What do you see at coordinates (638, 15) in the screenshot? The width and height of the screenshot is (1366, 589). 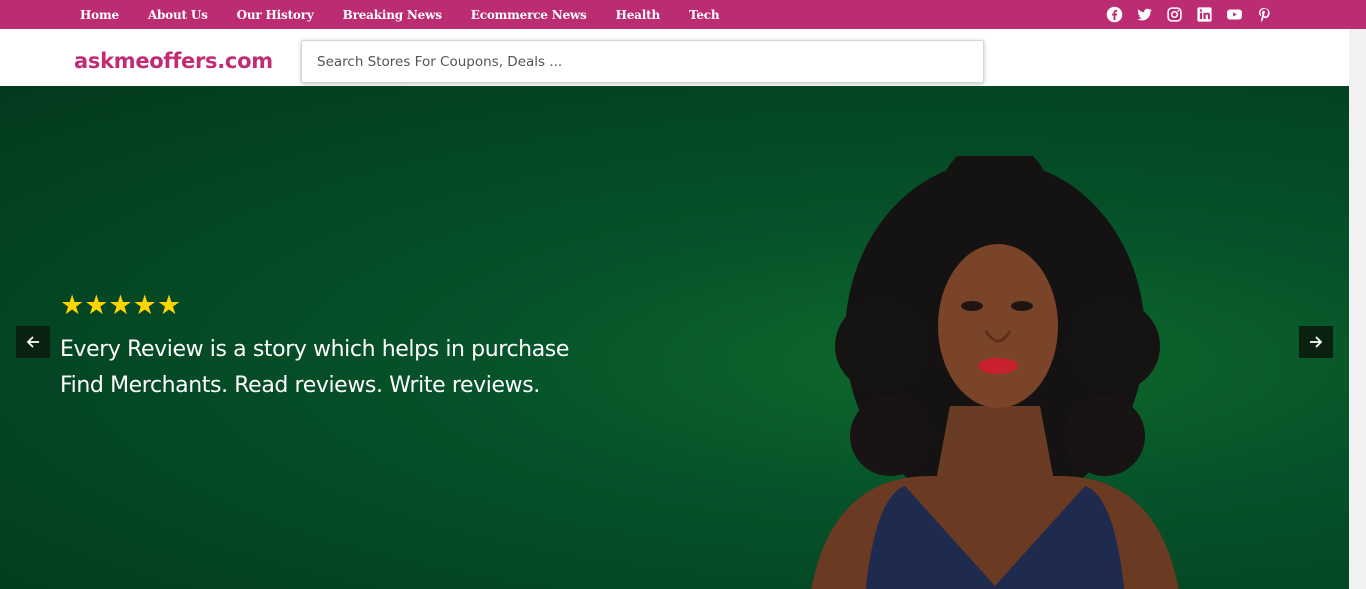 I see `nav-health: Health` at bounding box center [638, 15].